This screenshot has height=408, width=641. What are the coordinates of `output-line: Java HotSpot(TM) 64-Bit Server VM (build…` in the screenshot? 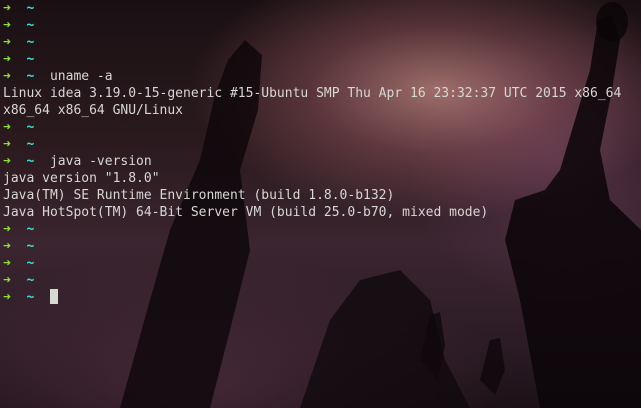 It's located at (322, 212).